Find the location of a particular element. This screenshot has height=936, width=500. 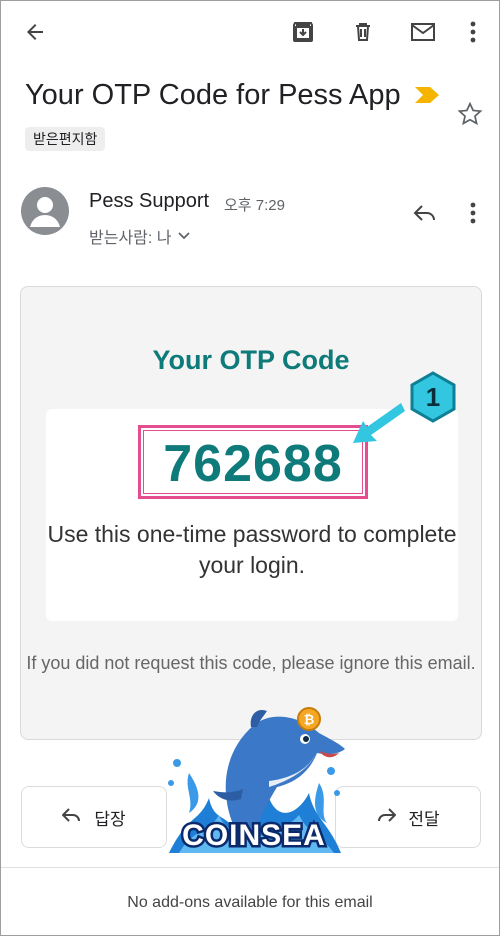

forward-button: 전달 is located at coordinates (408, 817).